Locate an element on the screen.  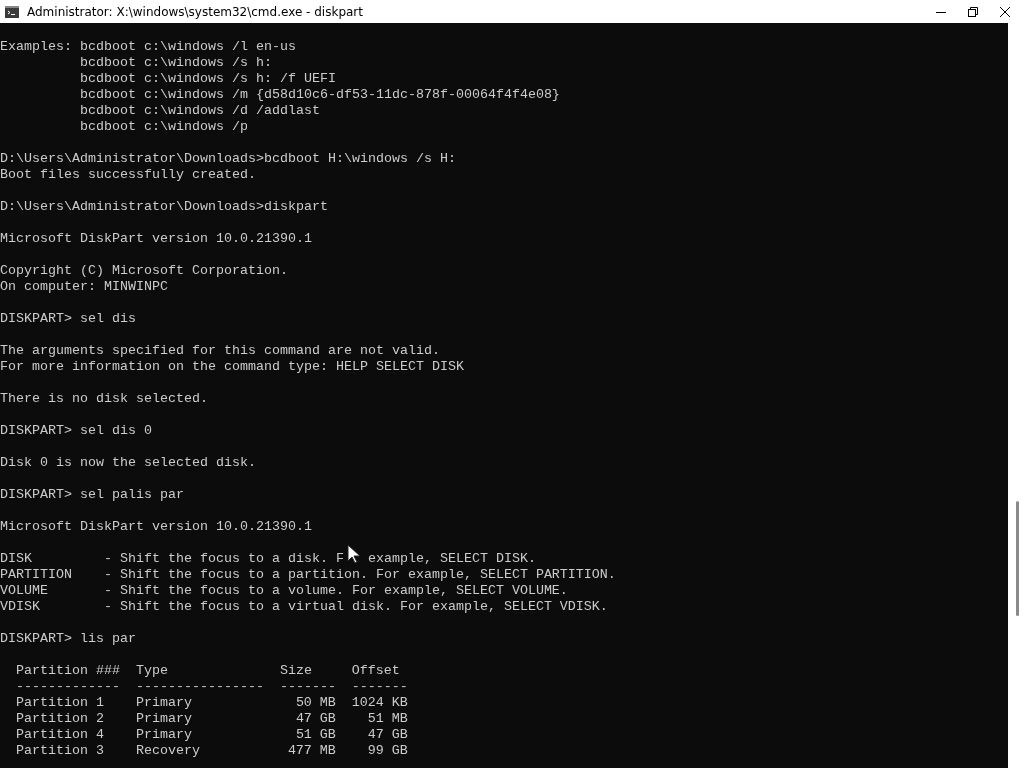
column-header: Size is located at coordinates (296, 671).